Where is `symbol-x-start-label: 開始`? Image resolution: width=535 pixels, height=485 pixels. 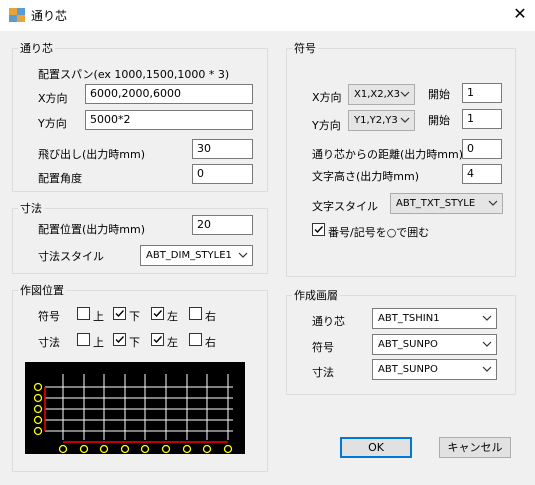 symbol-x-start-label: 開始 is located at coordinates (439, 94).